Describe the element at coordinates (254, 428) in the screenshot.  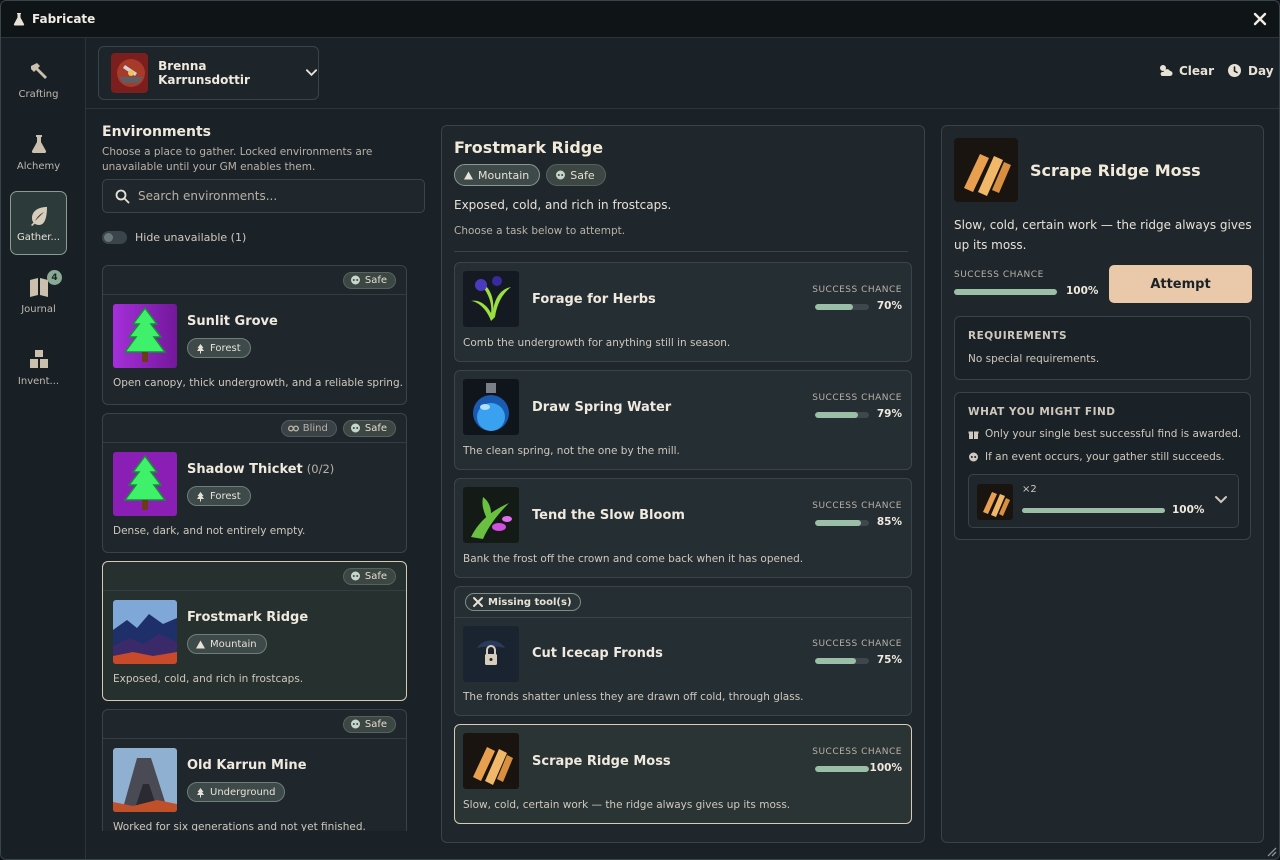
I see `card-tags: Blind Safe` at that location.